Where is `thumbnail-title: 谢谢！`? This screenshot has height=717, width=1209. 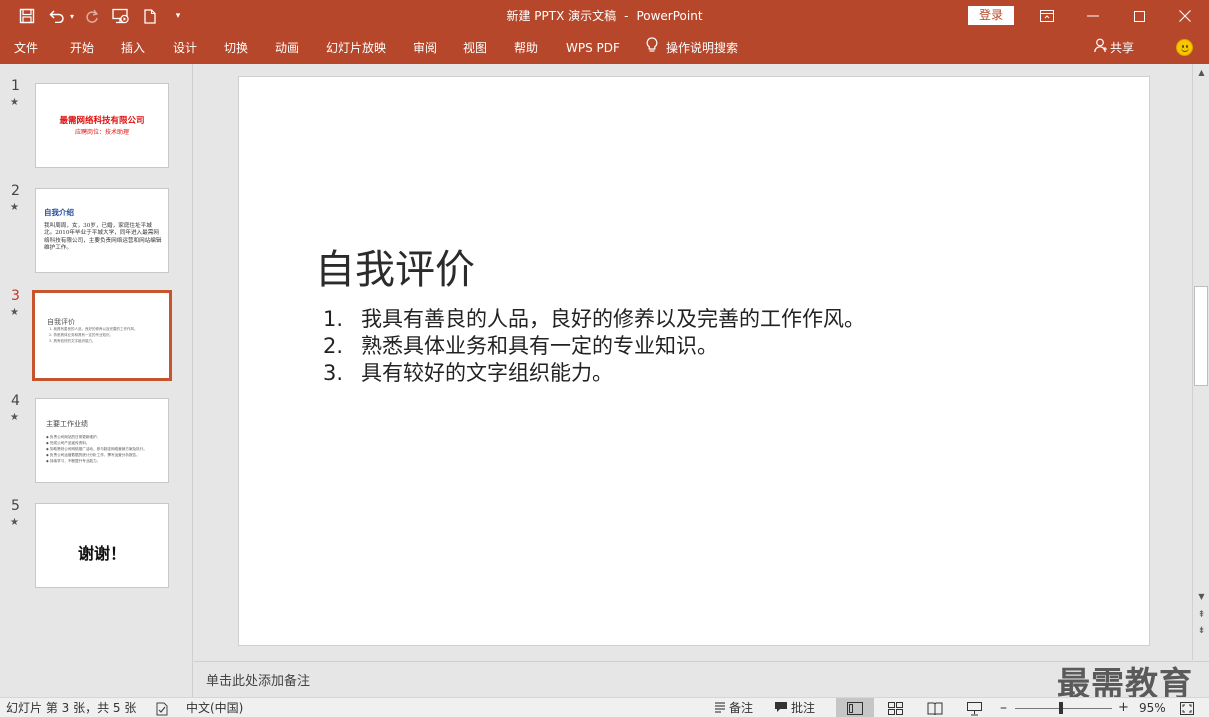 thumbnail-title: 谢谢！ is located at coordinates (101, 553).